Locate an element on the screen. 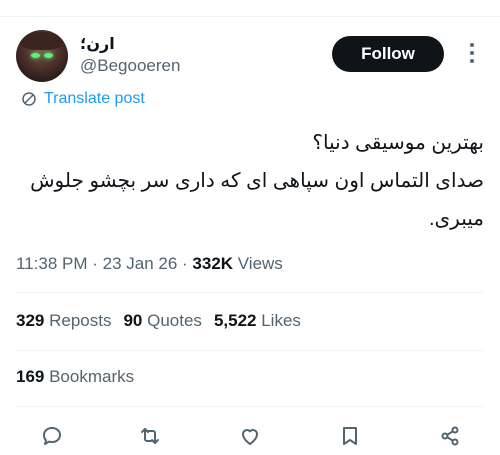 The image size is (500, 455). action-bar is located at coordinates (250, 437).